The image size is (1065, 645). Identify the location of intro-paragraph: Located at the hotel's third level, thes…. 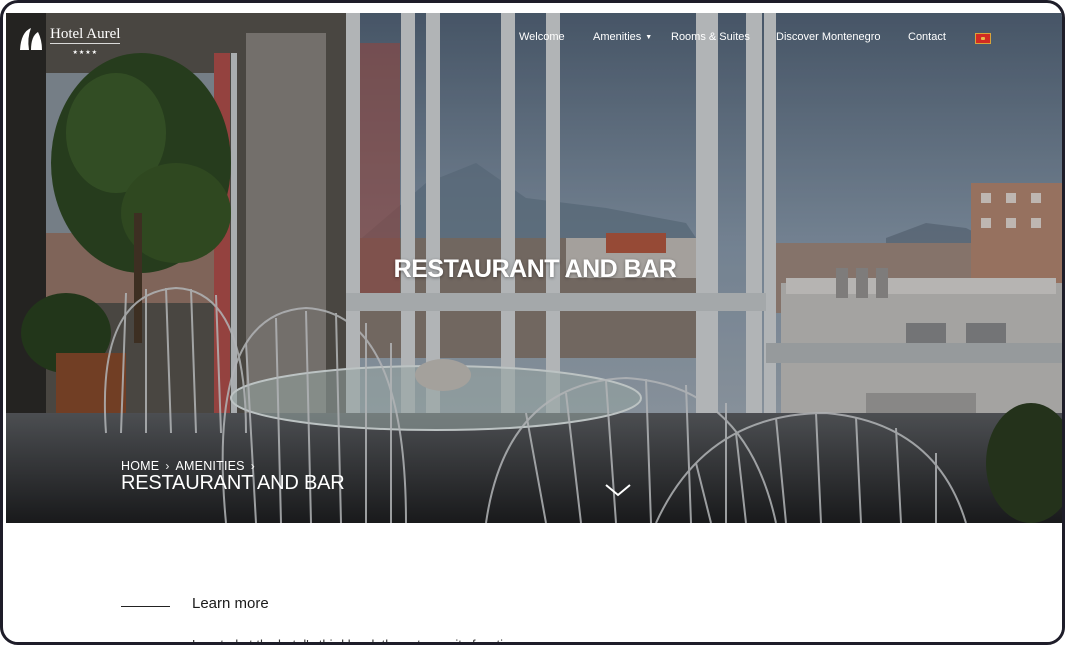
(355, 641).